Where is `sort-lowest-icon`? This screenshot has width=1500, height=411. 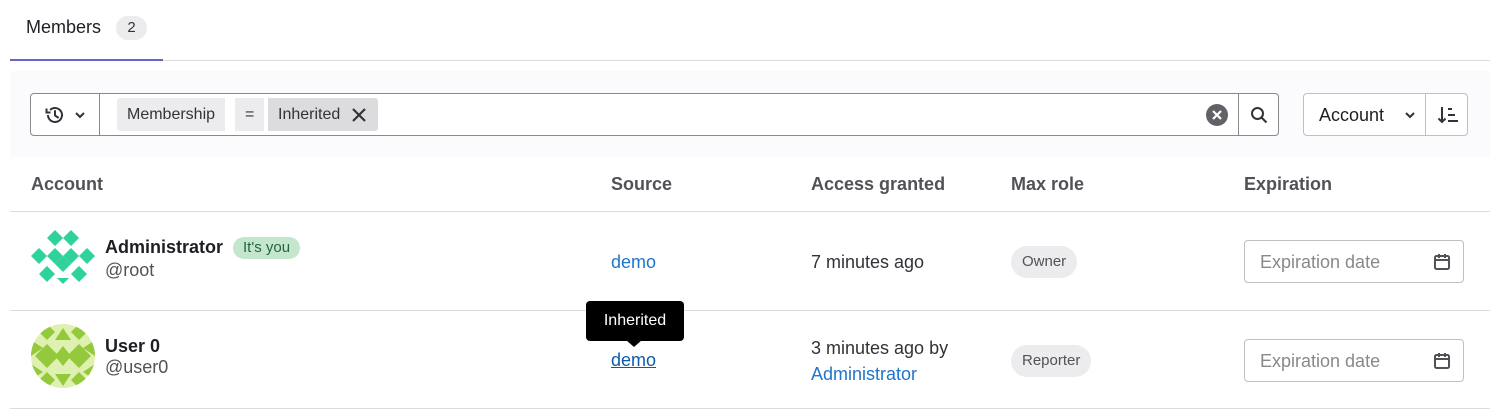 sort-lowest-icon is located at coordinates (1447, 114).